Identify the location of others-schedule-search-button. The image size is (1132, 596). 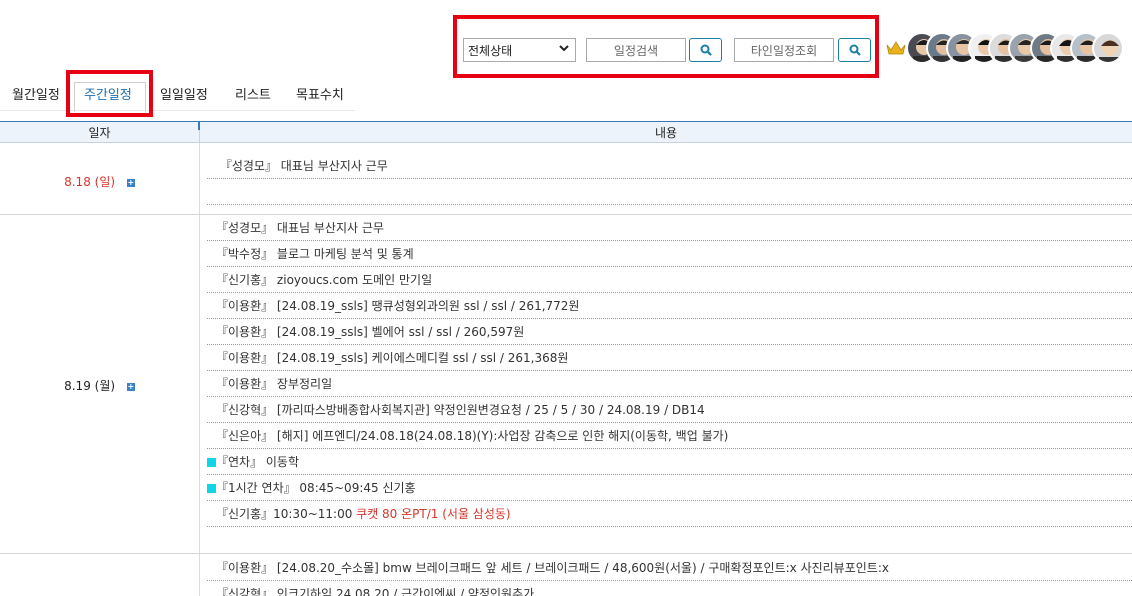
(854, 50).